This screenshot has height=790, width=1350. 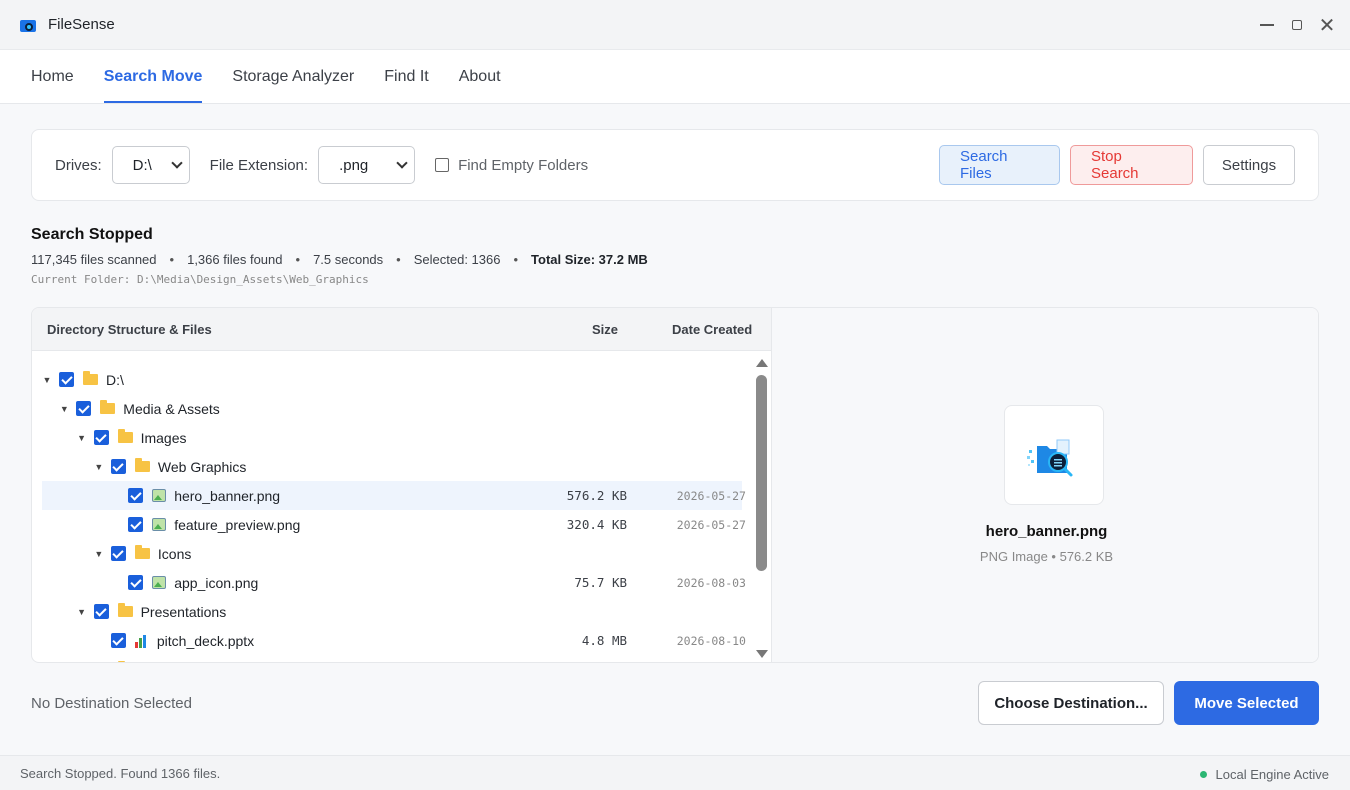 I want to click on row-name: hero_banner.png, so click(x=227, y=495).